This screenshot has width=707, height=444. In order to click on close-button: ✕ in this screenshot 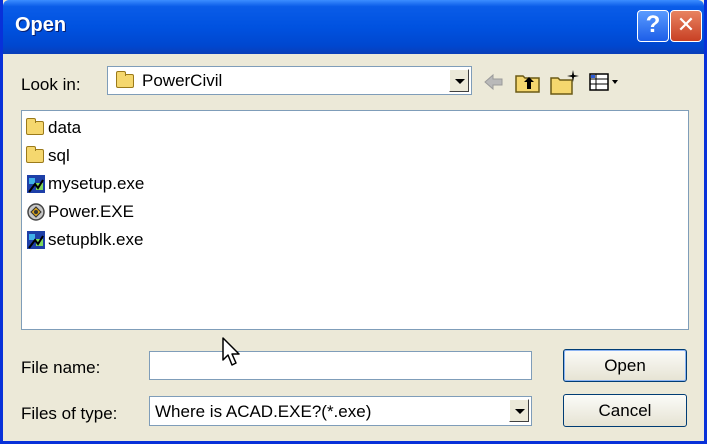, I will do `click(686, 26)`.